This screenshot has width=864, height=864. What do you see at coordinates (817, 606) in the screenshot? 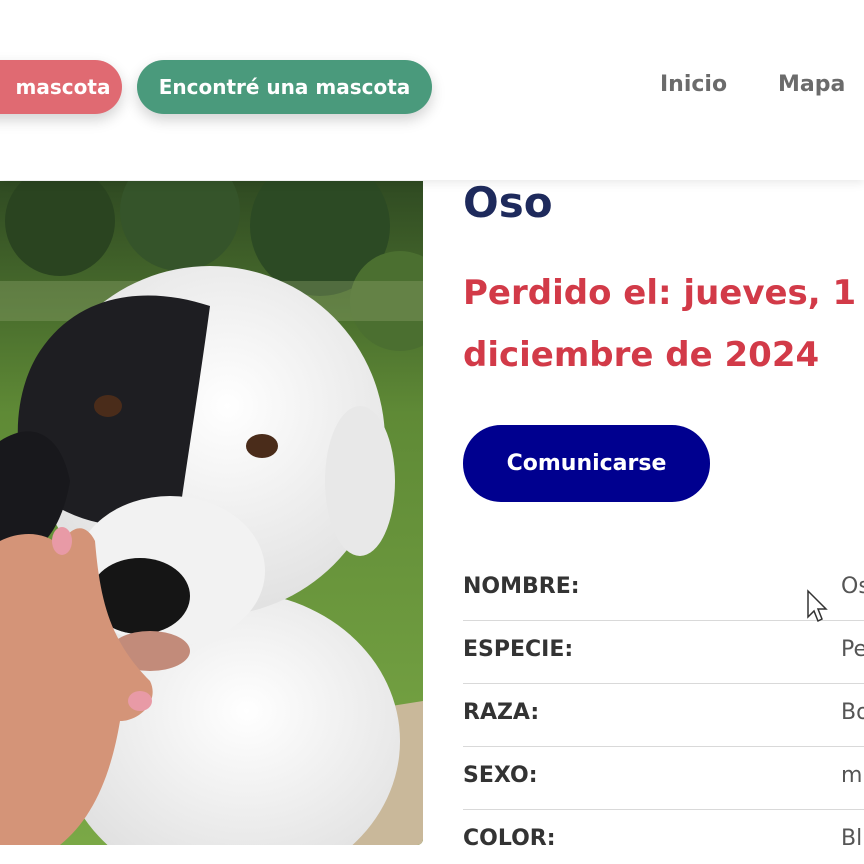
I see `mouse-cursor-icon` at bounding box center [817, 606].